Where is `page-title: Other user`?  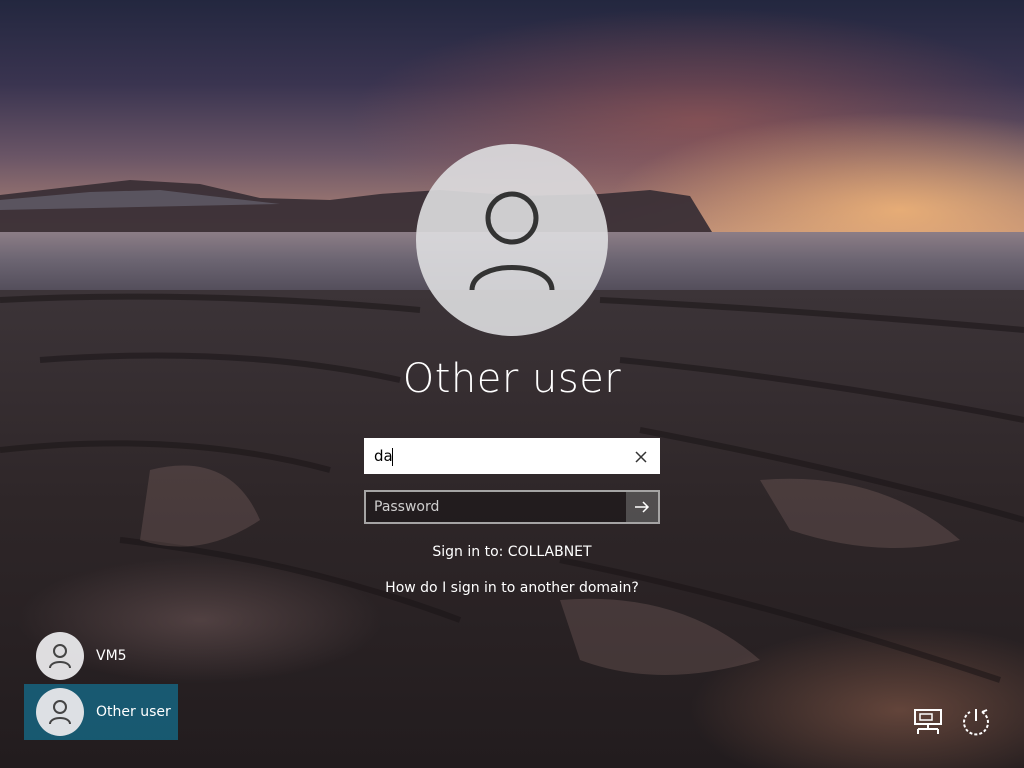 page-title: Other user is located at coordinates (512, 379).